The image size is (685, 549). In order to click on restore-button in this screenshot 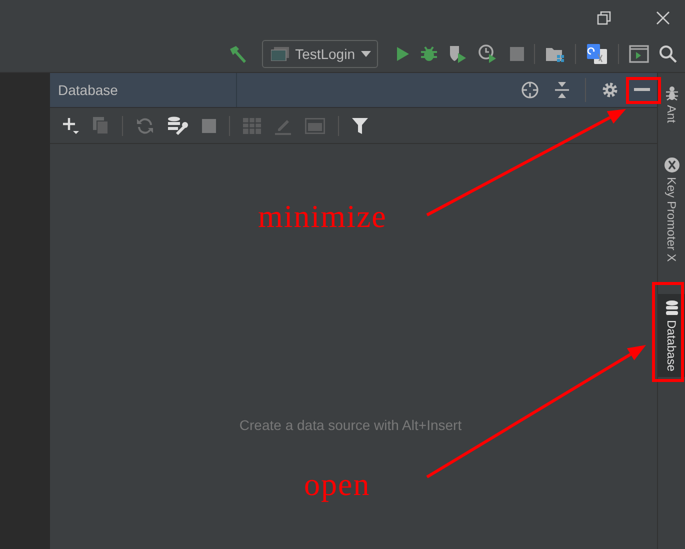, I will do `click(604, 18)`.